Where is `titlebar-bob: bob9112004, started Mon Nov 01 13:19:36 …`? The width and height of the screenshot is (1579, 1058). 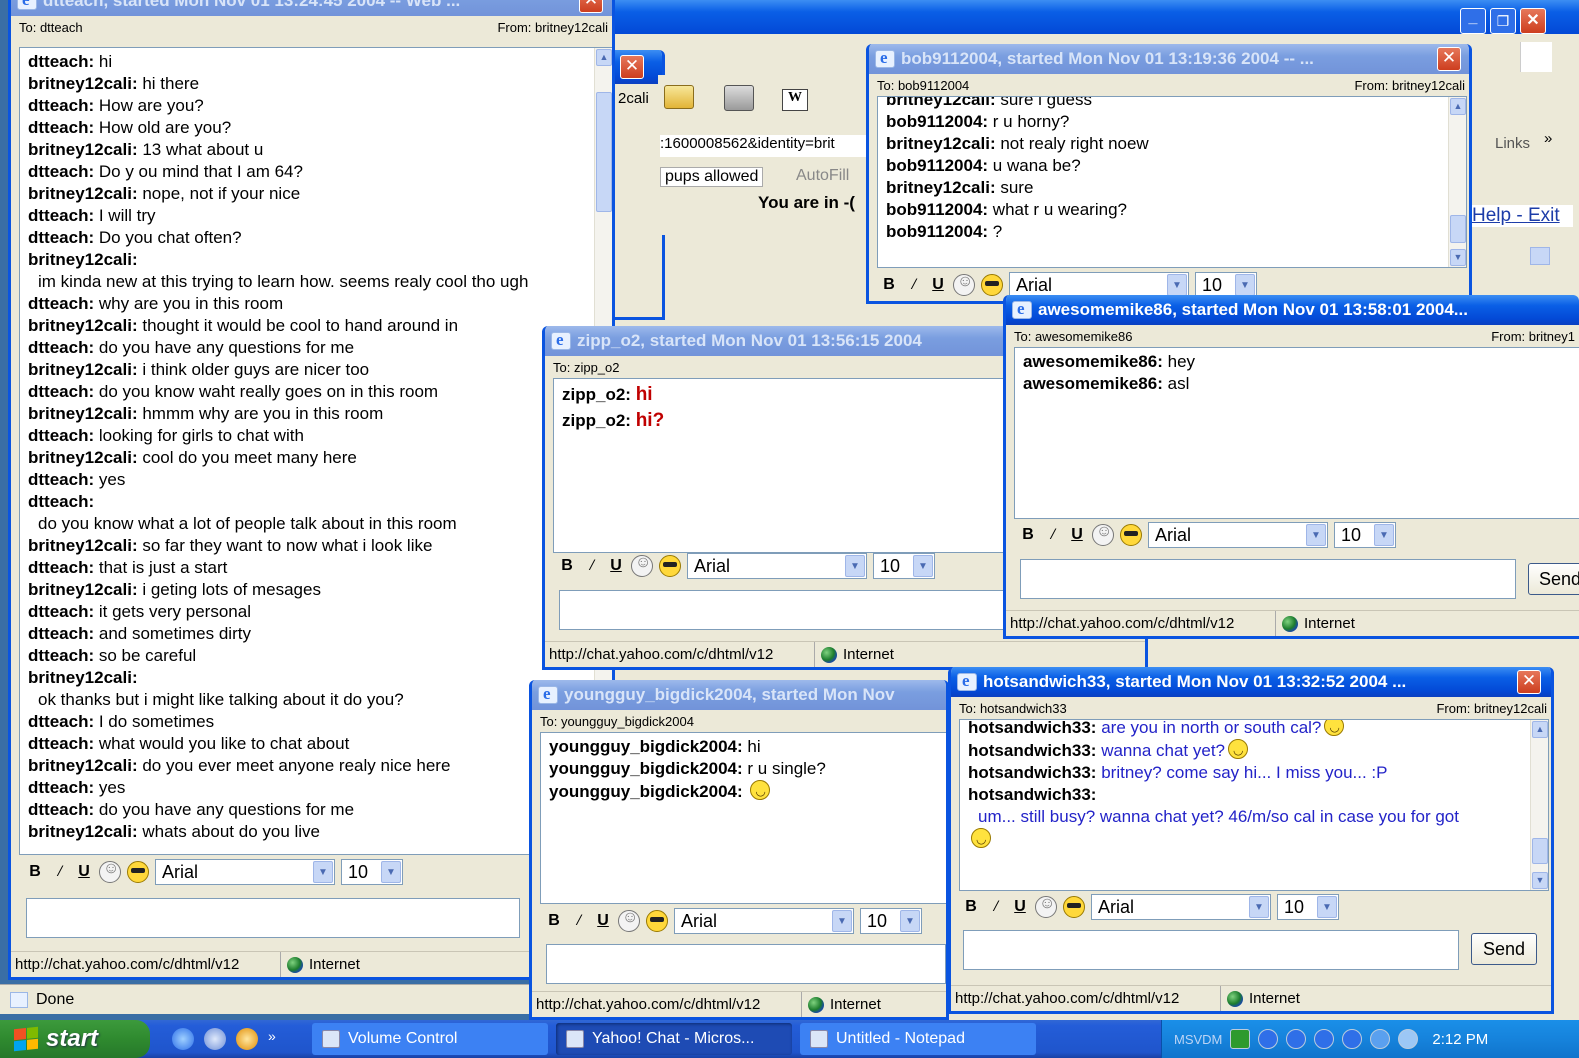
titlebar-bob: bob9112004, started Mon Nov 01 13:19:36 … is located at coordinates (1169, 59).